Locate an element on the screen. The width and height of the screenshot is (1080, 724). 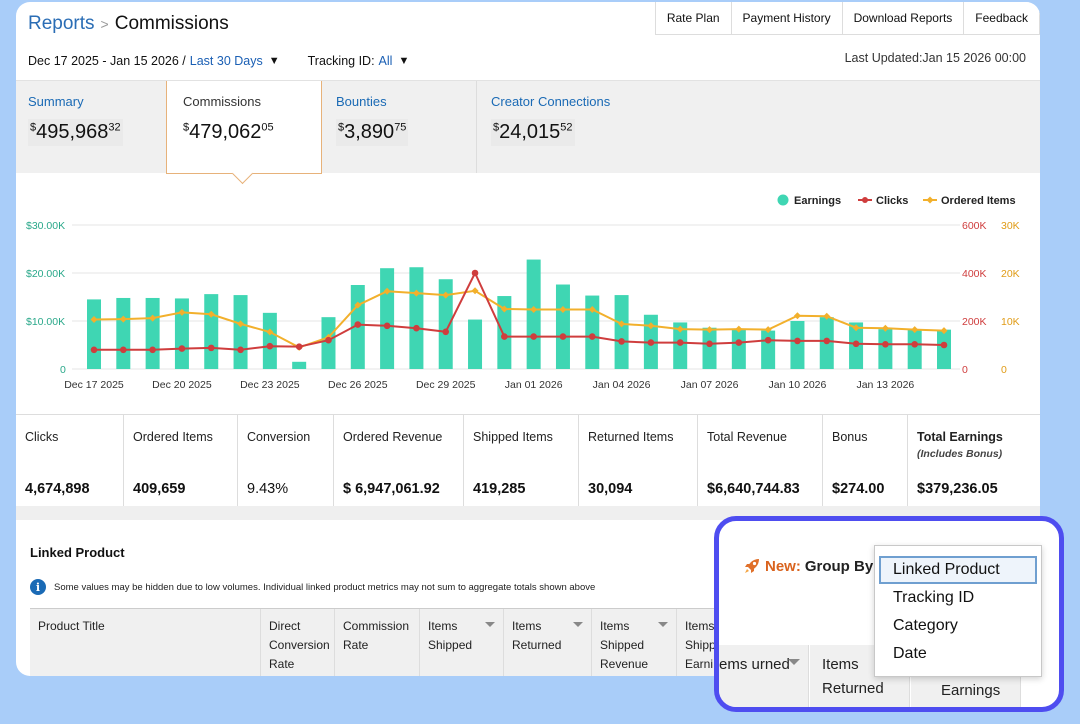
tab-commissions: Commissions $479,06205 is located at coordinates (244, 127).